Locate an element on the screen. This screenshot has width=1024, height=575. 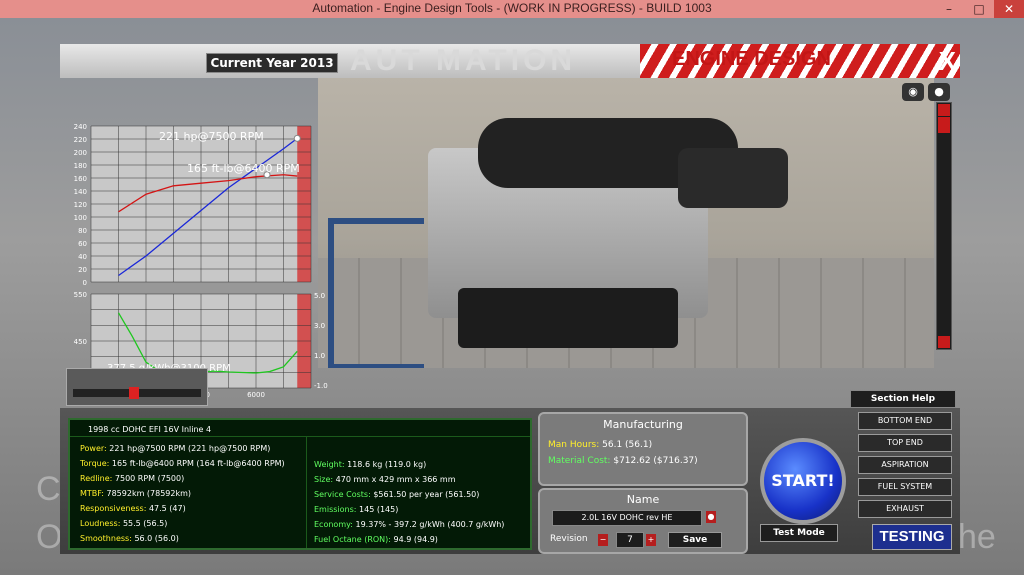
y-tick-label: 0 is located at coordinates (85, 283).